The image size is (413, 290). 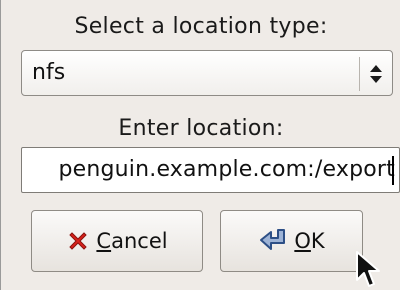 What do you see at coordinates (226, 169) in the screenshot?
I see `location-input-value: penguin.example.com:/export` at bounding box center [226, 169].